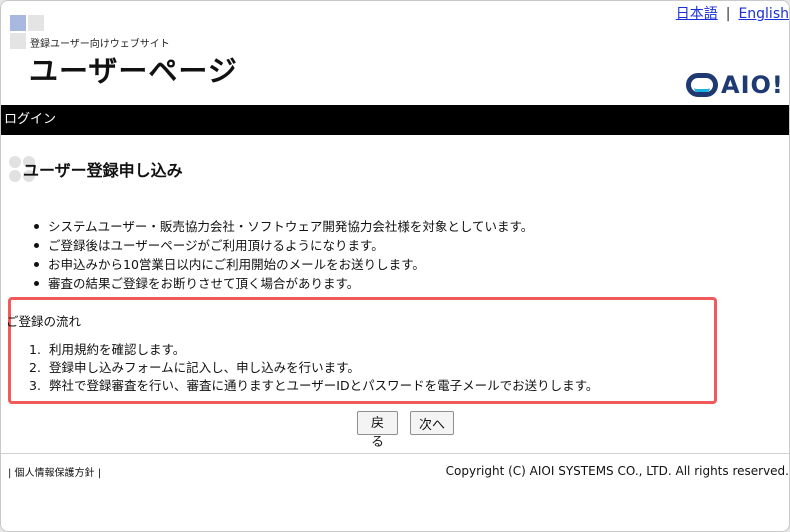 This screenshot has height=532, width=790. I want to click on step-number: 3., so click(35, 385).